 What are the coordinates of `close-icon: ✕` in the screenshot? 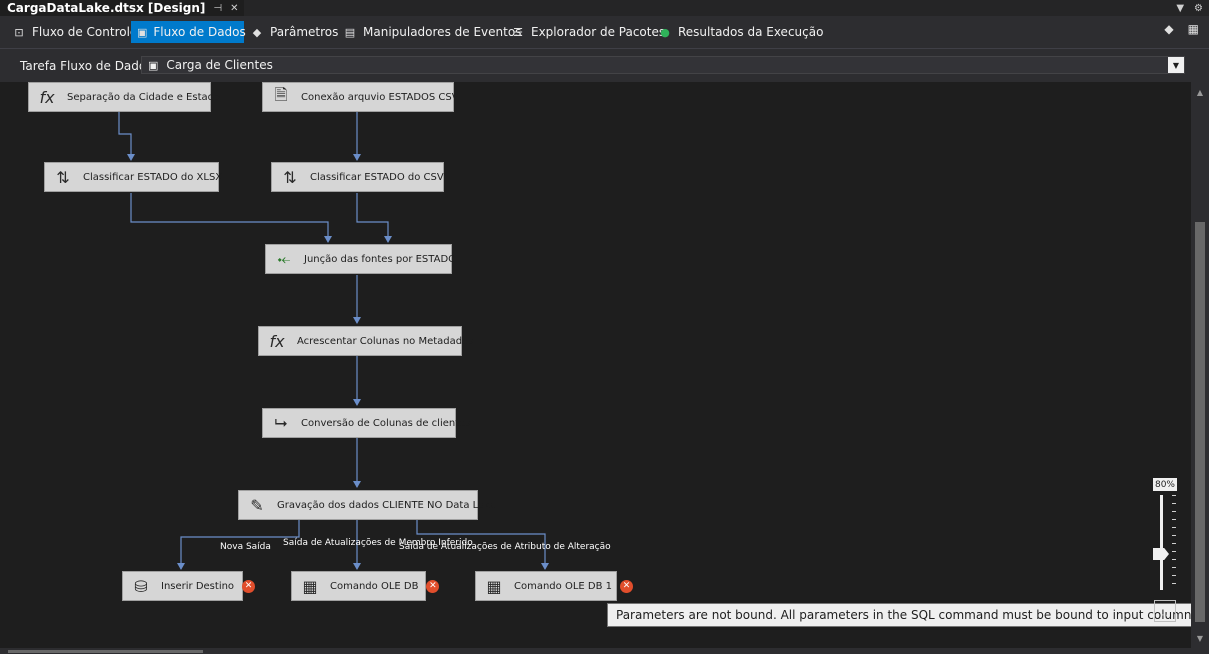 It's located at (234, 8).